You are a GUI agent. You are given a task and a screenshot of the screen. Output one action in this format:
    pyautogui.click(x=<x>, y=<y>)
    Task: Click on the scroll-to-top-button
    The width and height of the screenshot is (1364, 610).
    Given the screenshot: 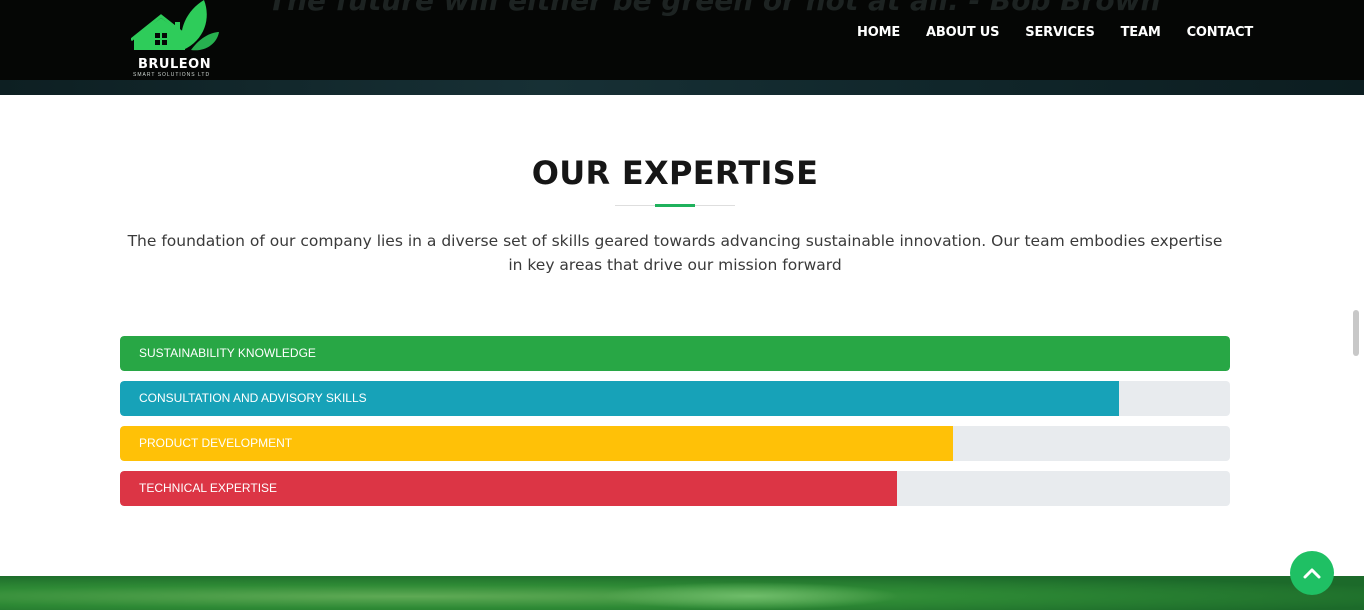 What is the action you would take?
    pyautogui.click(x=1312, y=573)
    